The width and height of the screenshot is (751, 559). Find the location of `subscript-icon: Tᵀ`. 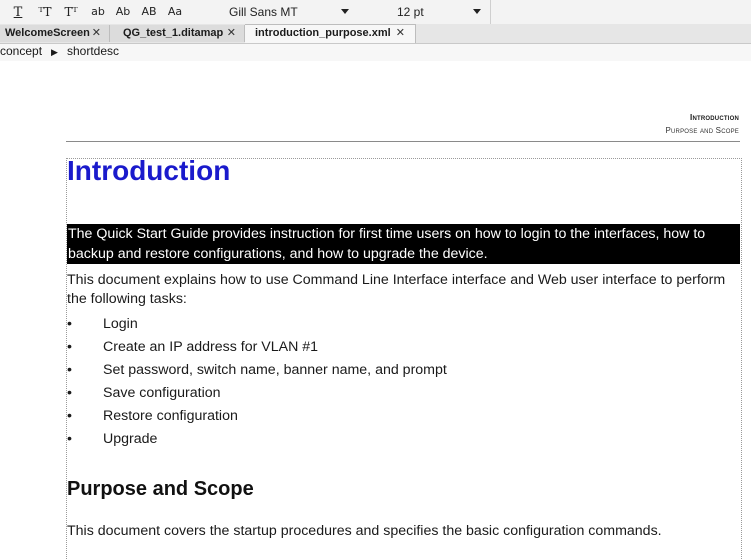

subscript-icon: Tᵀ is located at coordinates (71, 12).